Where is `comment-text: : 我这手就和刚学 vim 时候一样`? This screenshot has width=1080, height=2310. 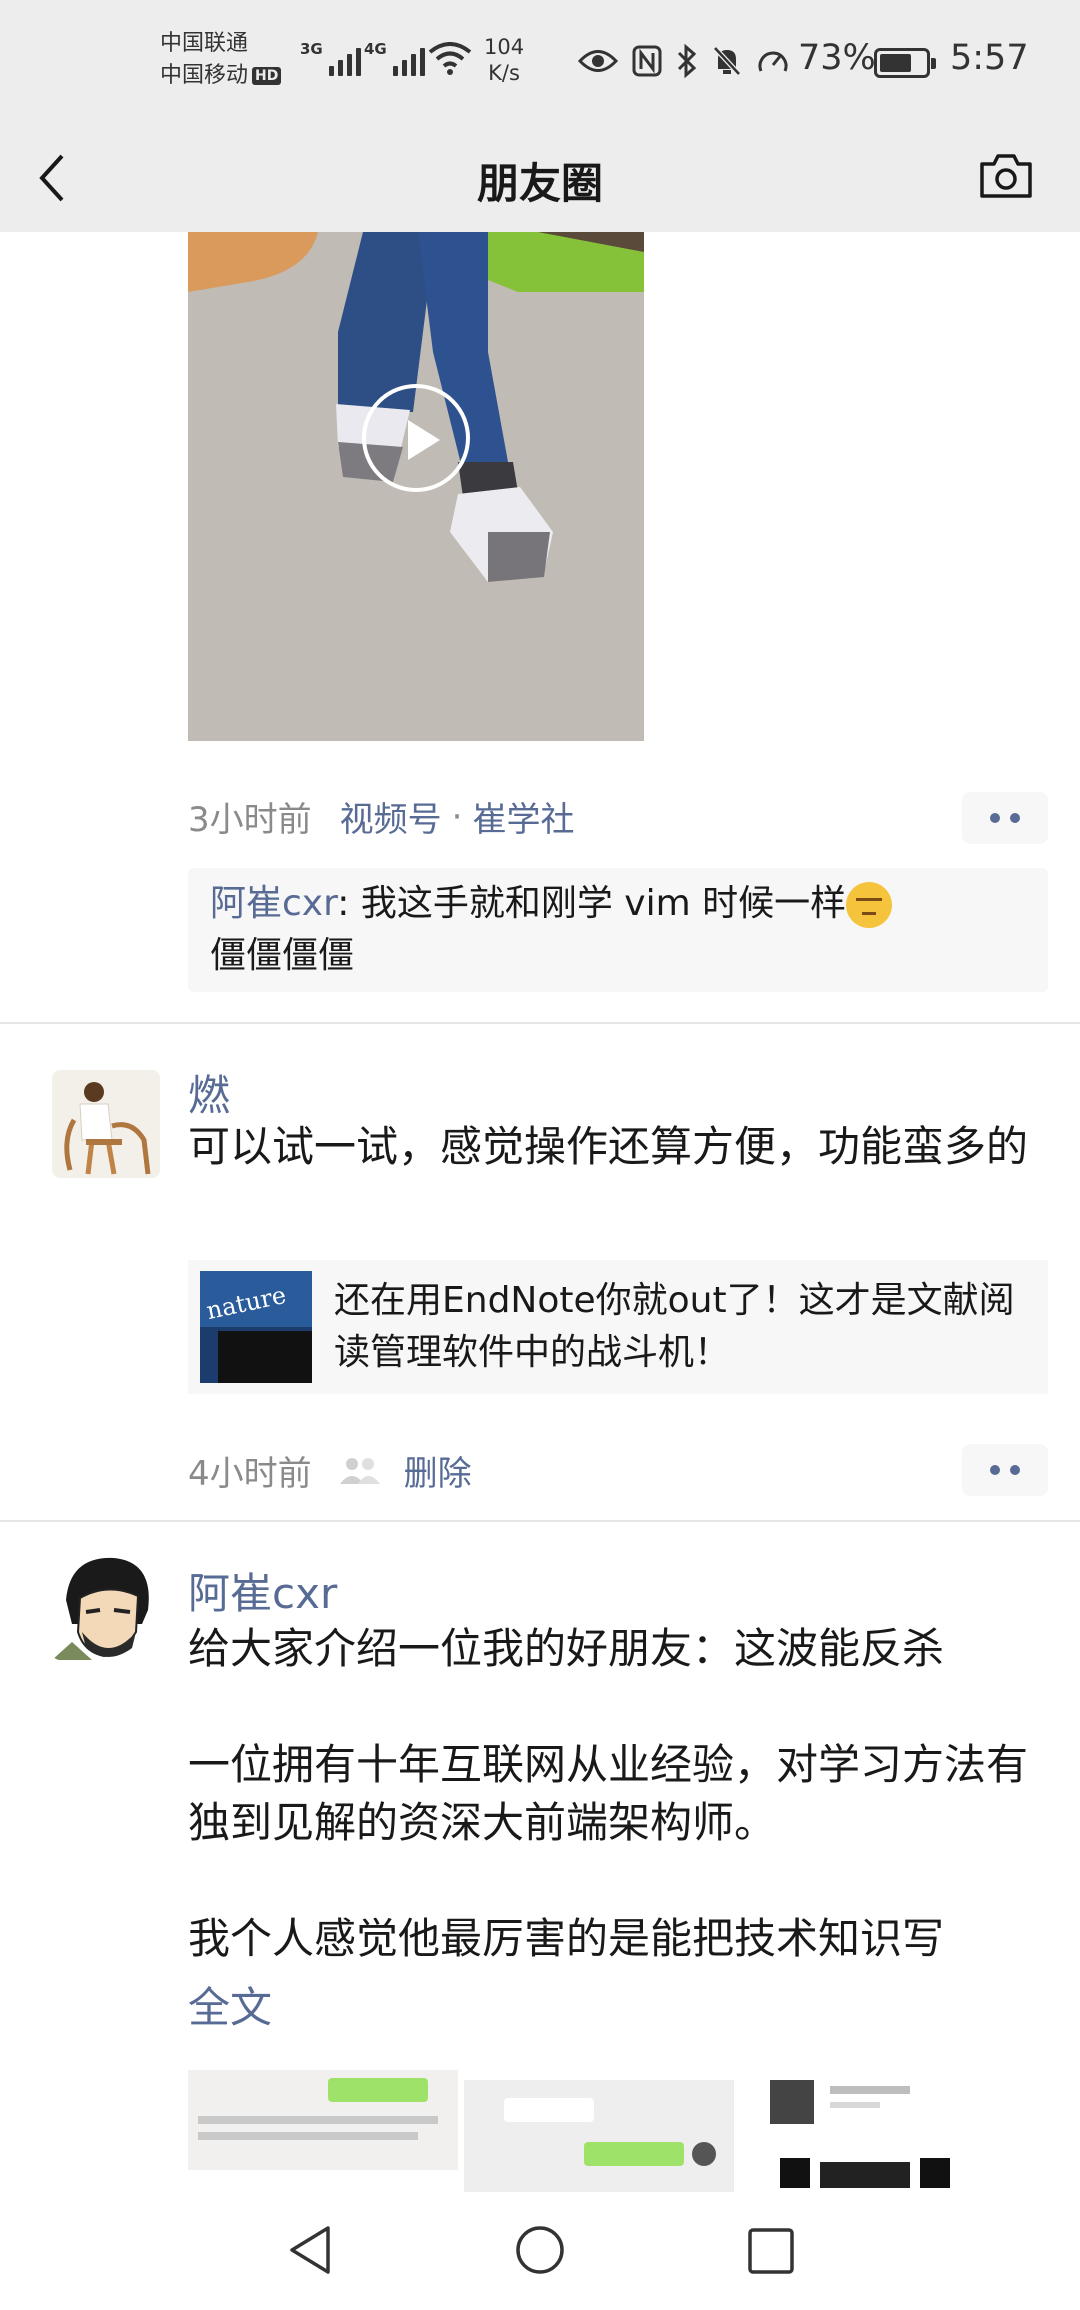 comment-text: : 我这手就和刚学 vim 时候一样 is located at coordinates (592, 903).